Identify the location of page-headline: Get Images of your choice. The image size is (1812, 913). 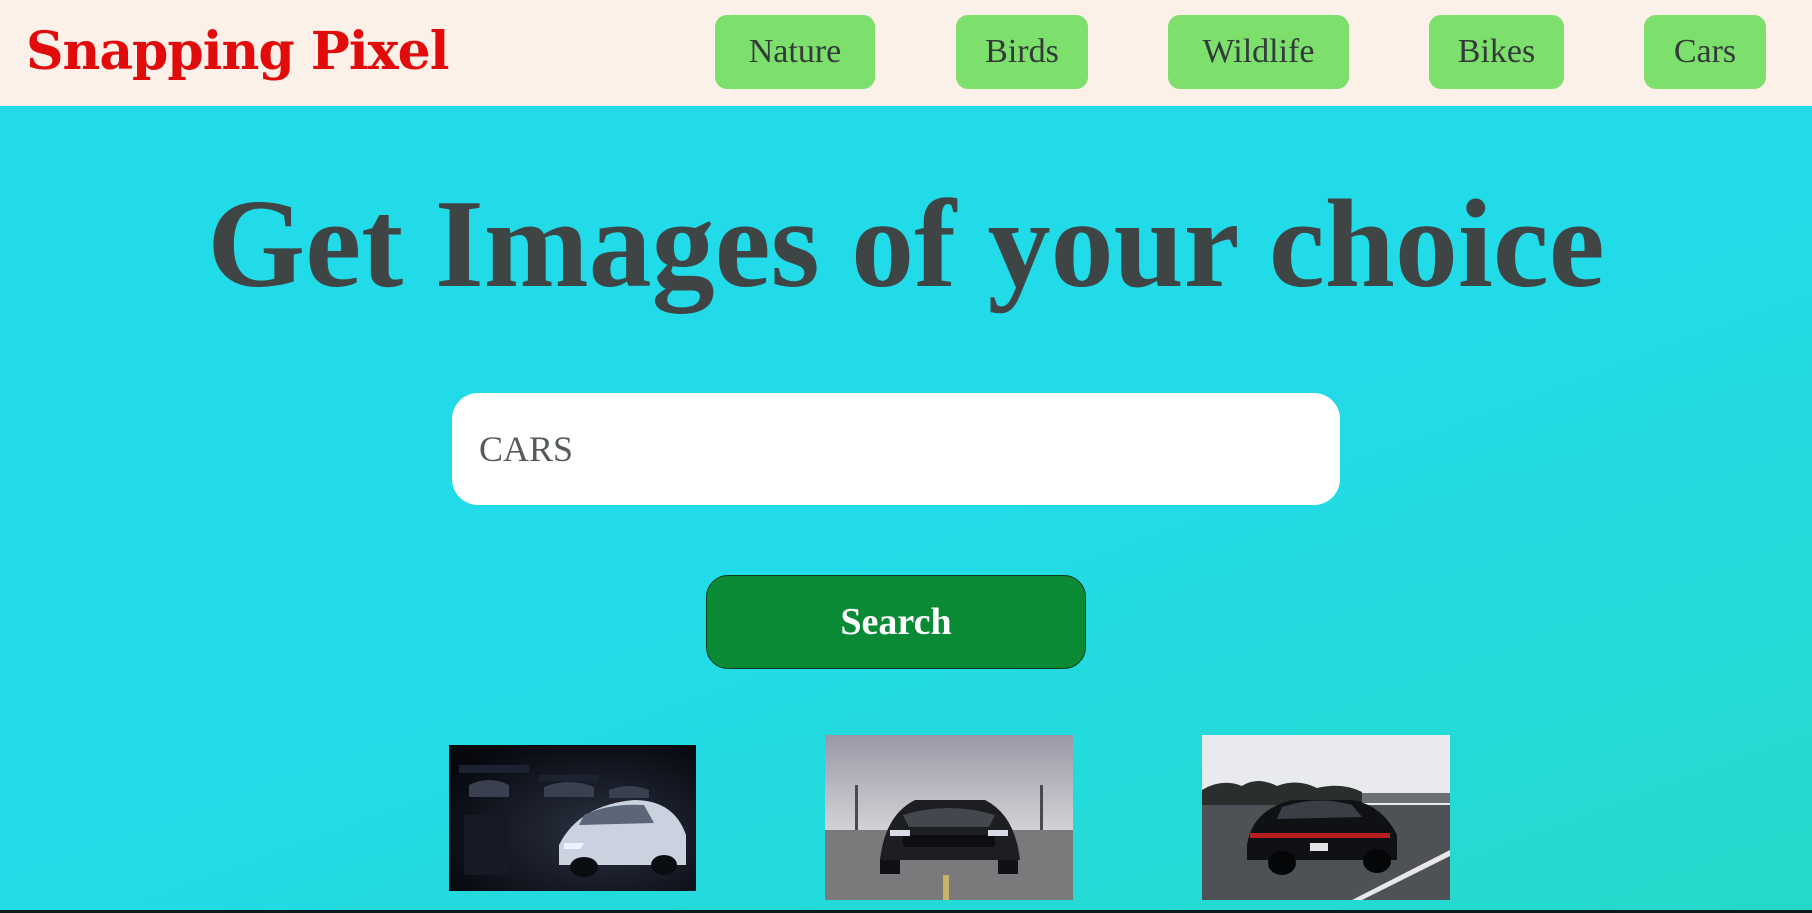
(906, 244).